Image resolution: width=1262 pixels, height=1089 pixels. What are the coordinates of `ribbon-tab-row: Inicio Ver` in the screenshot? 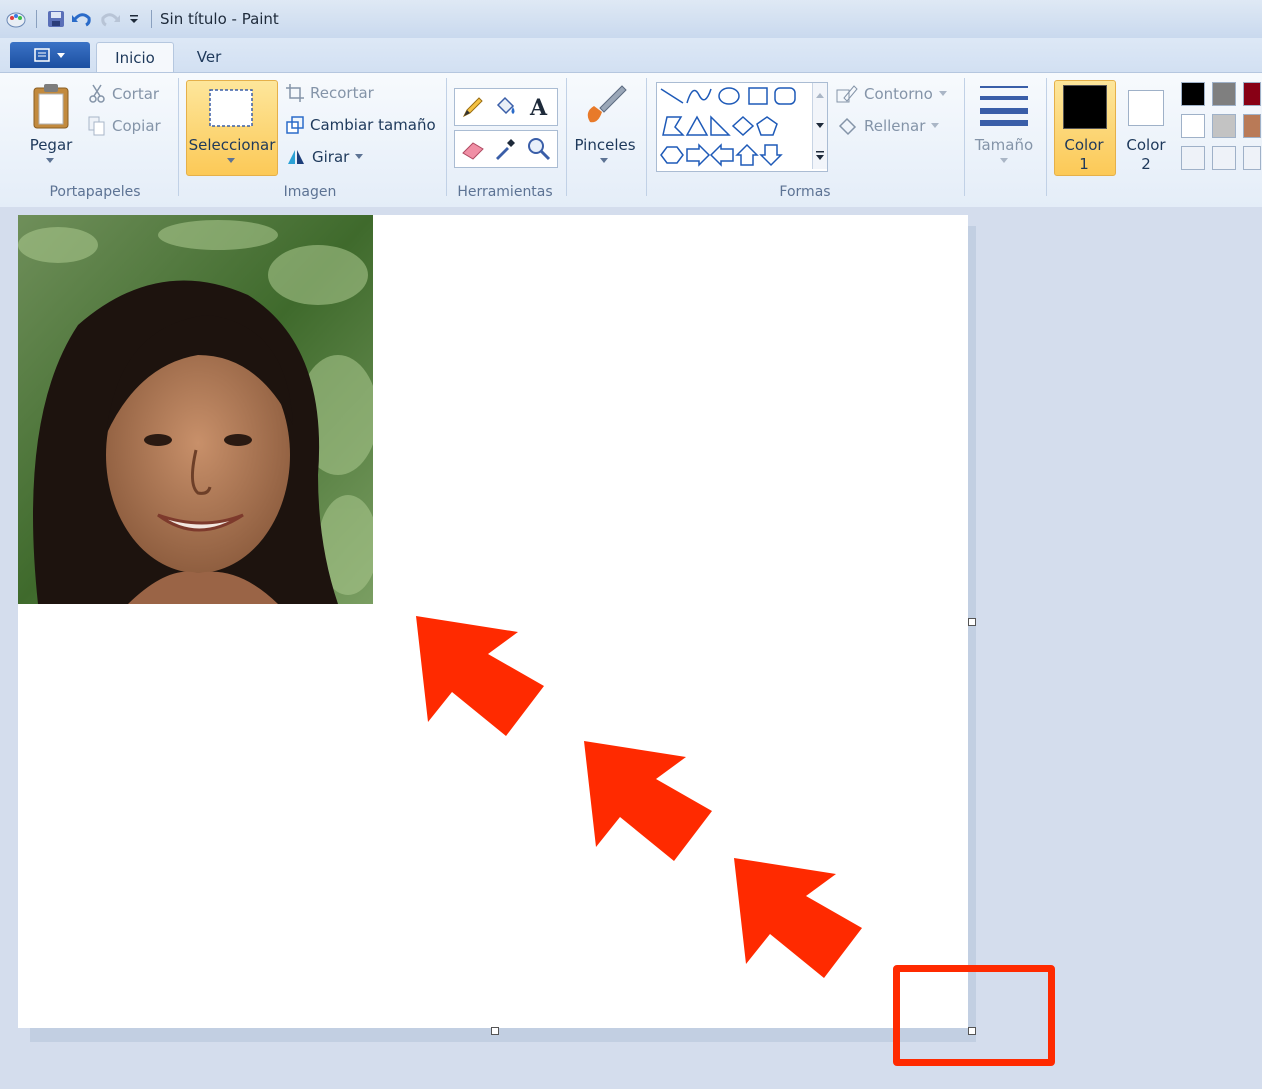 It's located at (631, 55).